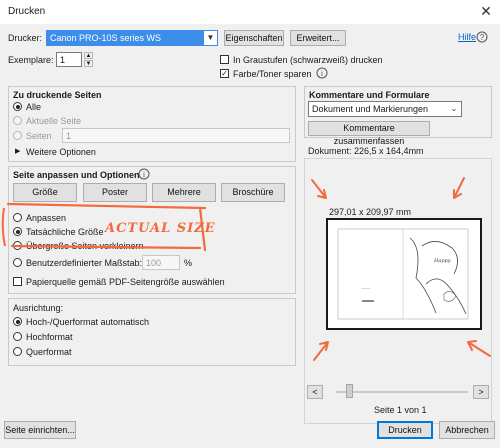 The width and height of the screenshot is (500, 448). I want to click on copies-value: 1, so click(63, 60).